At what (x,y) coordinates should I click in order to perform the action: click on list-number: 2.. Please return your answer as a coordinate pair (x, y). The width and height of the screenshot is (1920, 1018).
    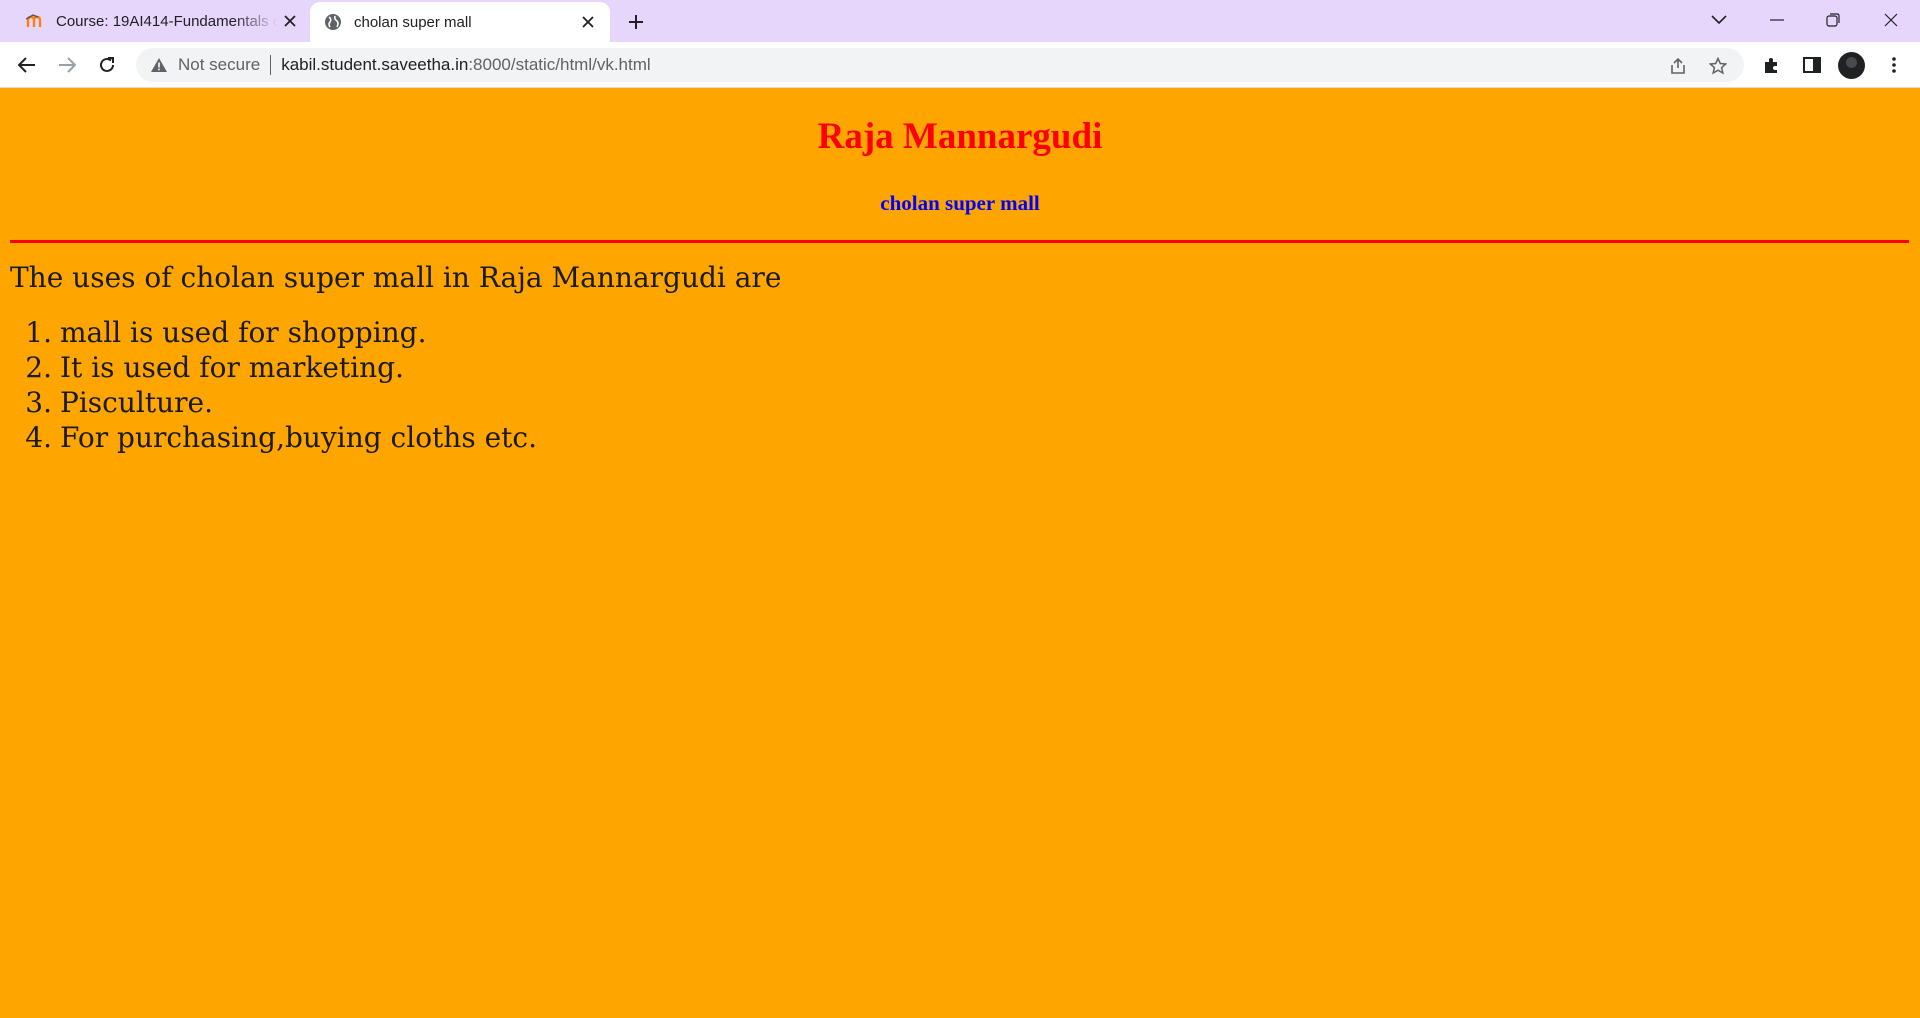
    Looking at the image, I should click on (38, 367).